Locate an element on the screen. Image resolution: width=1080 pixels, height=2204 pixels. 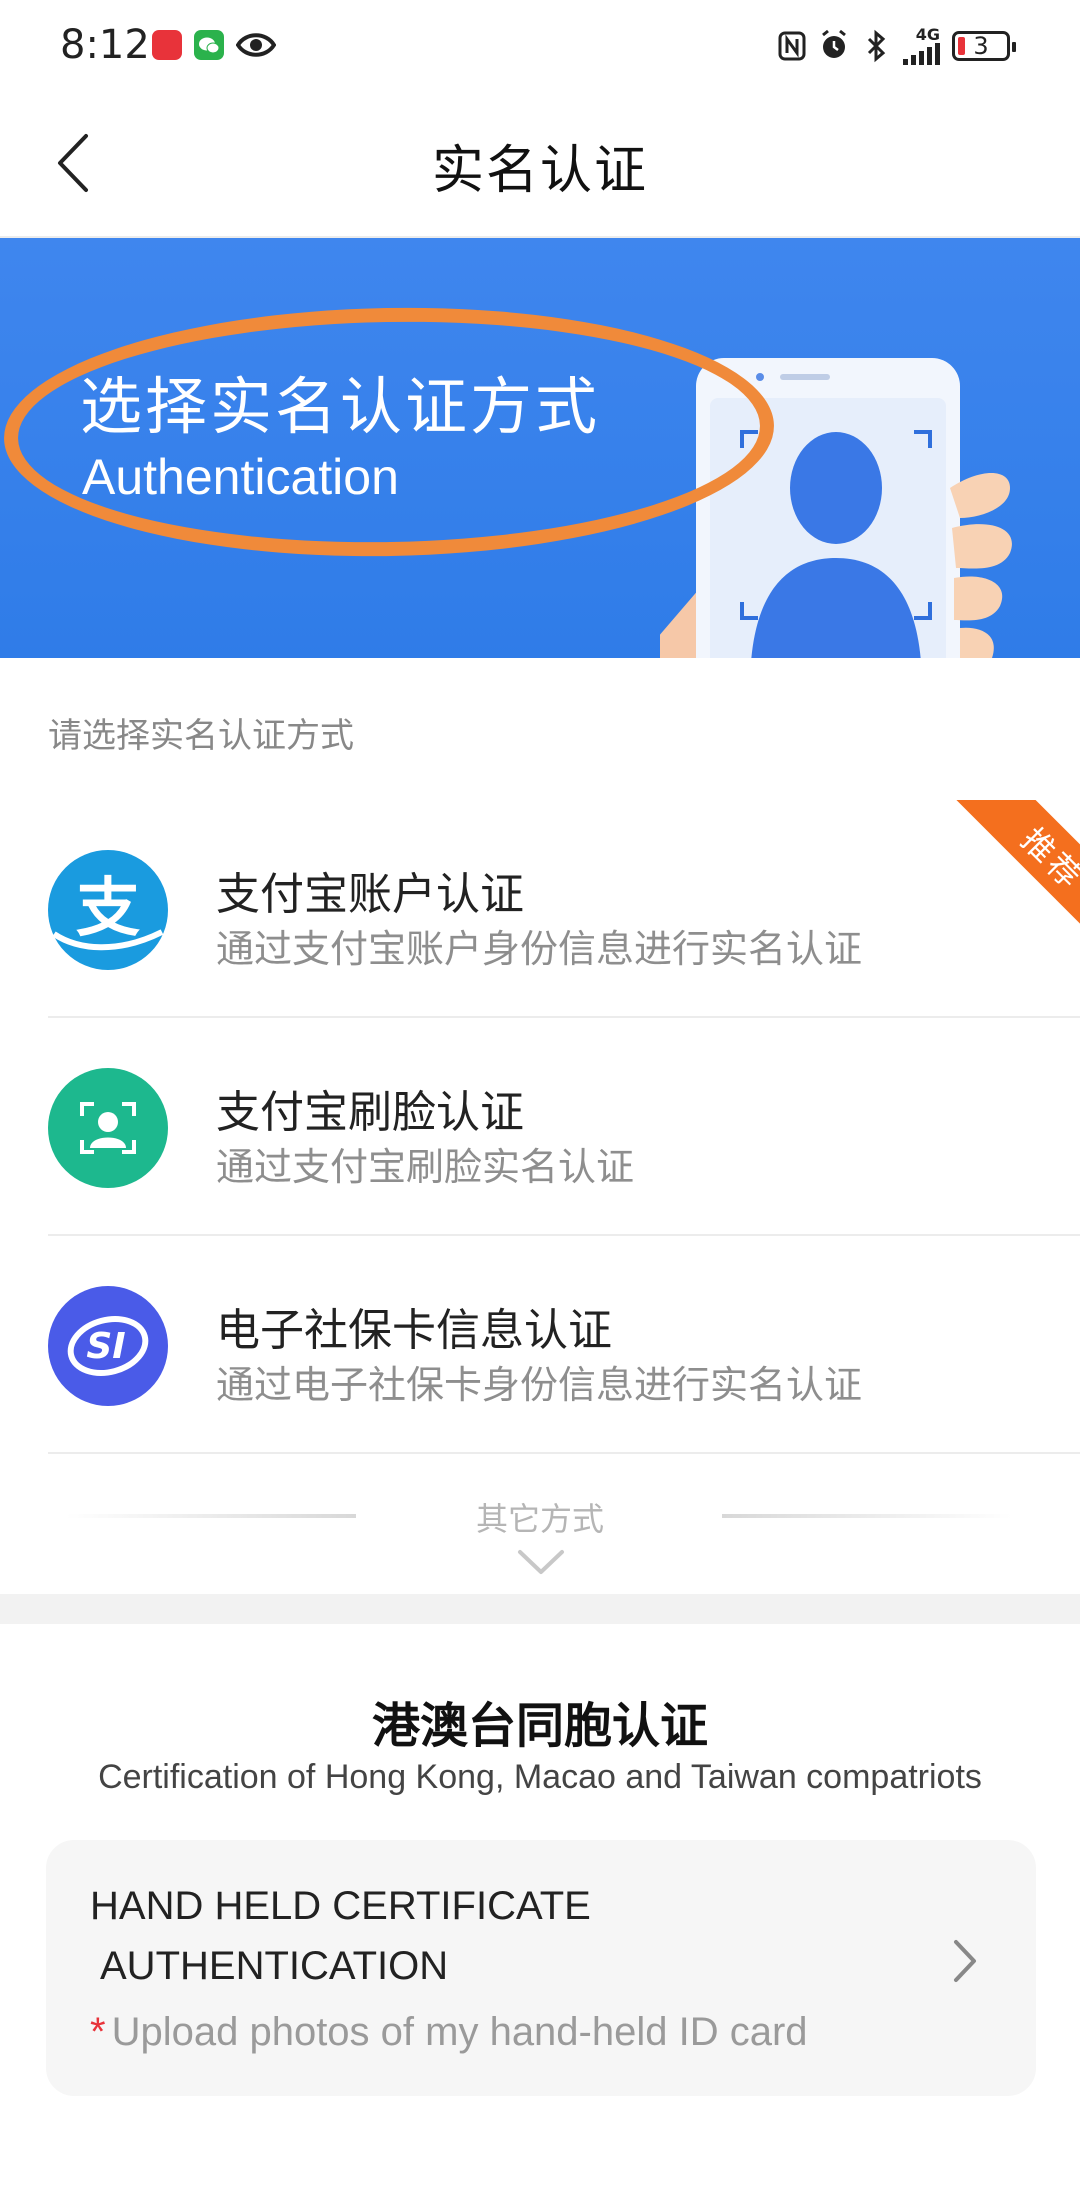
signal-icon is located at coordinates (921, 54).